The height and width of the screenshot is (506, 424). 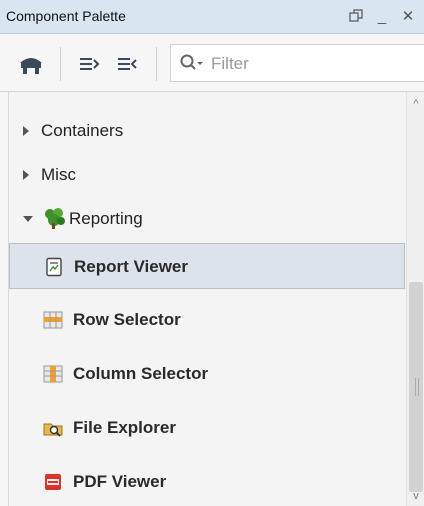 I want to click on palette-item-row-selector: Row Selector, so click(x=207, y=320).